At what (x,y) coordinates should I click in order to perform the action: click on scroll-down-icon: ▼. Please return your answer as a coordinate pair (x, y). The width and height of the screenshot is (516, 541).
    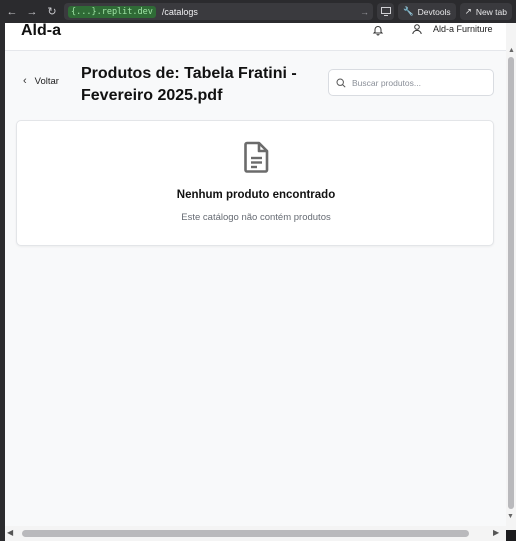
    Looking at the image, I should click on (510, 516).